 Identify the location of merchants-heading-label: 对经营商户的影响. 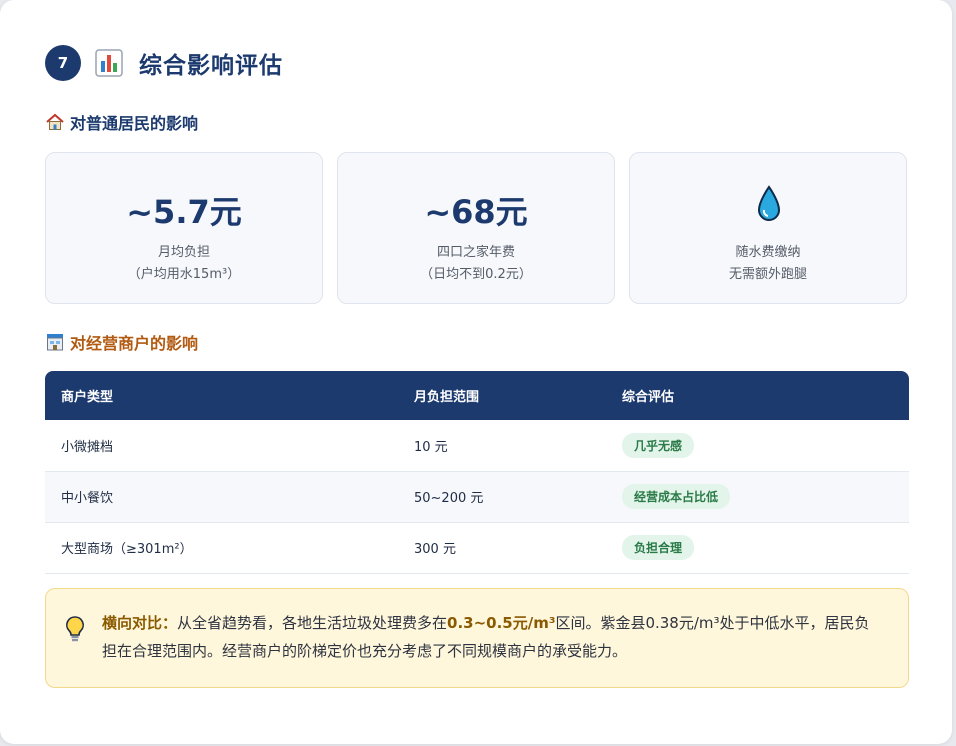
(134, 343).